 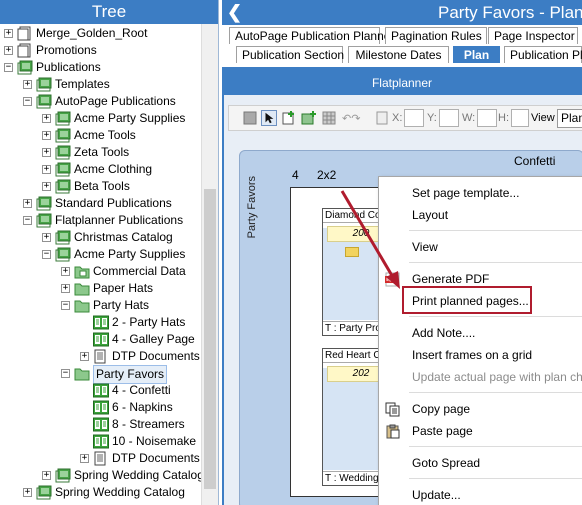 What do you see at coordinates (101, 101) in the screenshot?
I see `tree-node: − AutoPage Publications` at bounding box center [101, 101].